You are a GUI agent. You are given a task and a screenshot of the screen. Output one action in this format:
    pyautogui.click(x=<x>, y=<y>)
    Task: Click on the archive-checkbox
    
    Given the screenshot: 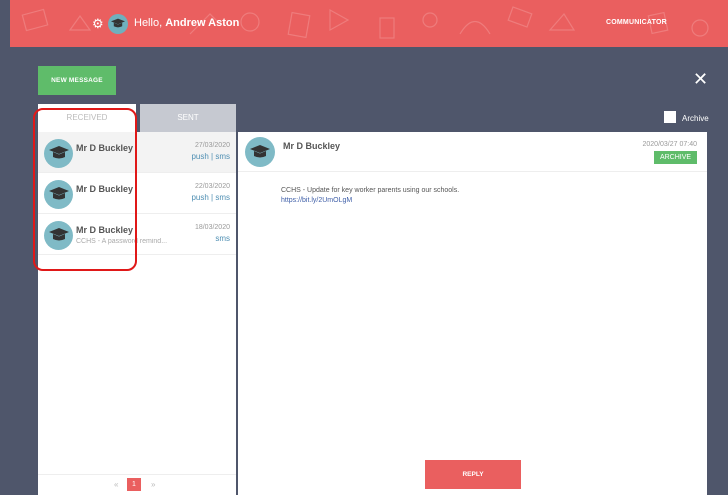 What is the action you would take?
    pyautogui.click(x=670, y=117)
    